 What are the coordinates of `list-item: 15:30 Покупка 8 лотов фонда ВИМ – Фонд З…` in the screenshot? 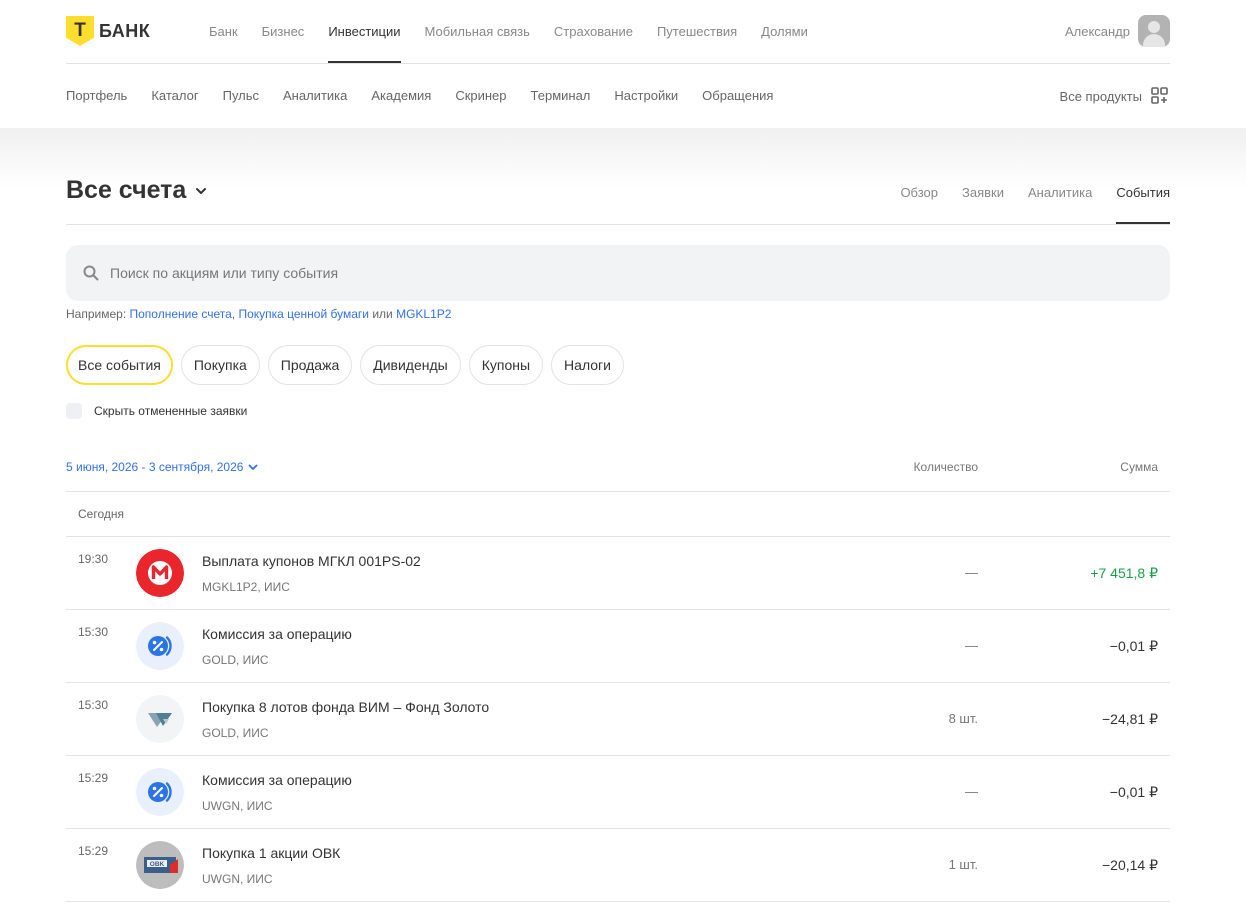 It's located at (618, 719).